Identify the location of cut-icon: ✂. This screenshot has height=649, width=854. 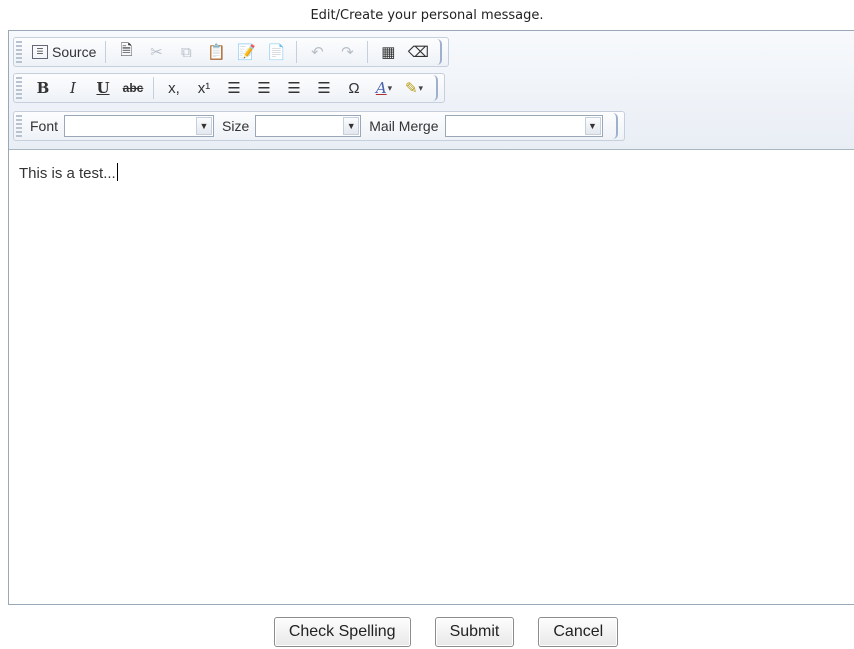
(156, 52).